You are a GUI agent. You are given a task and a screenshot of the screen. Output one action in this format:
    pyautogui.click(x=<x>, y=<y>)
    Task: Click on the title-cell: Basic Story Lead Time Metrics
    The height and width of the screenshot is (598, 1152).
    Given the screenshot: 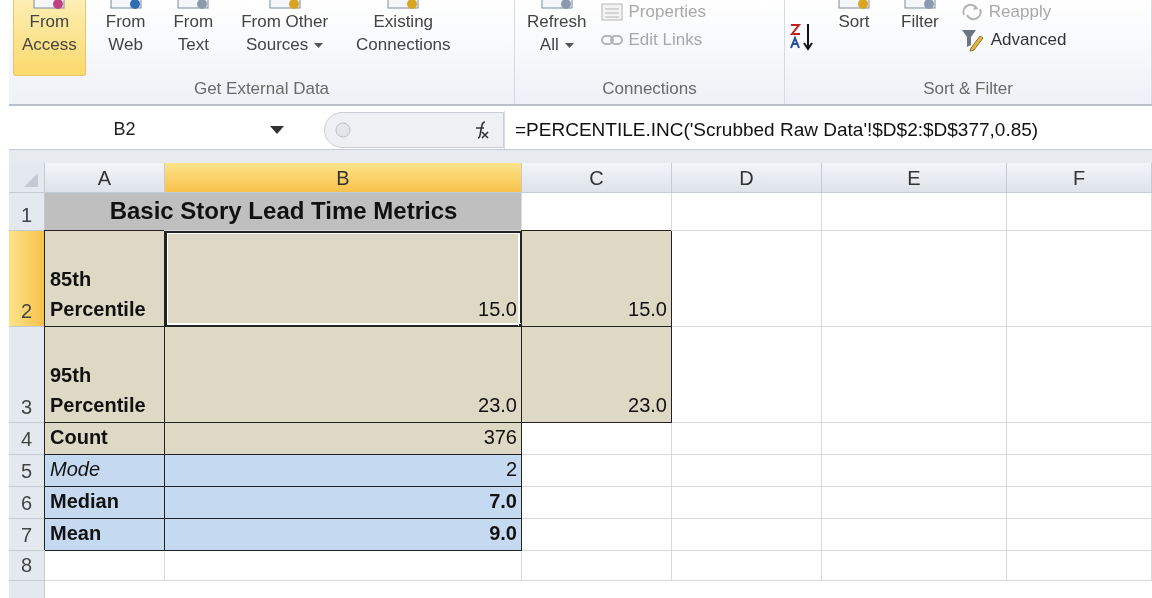 What is the action you would take?
    pyautogui.click(x=283, y=212)
    